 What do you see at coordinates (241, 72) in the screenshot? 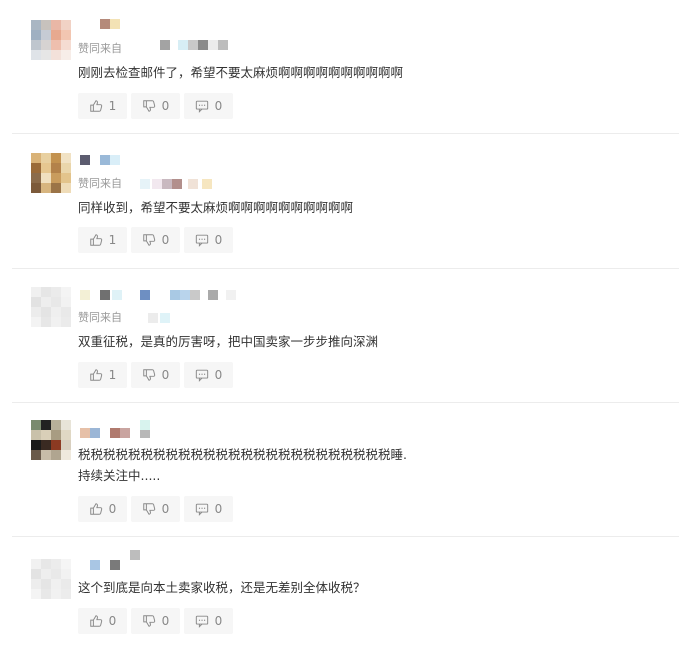
I see `comment-text: 刚刚去检查邮件了，希望不要太麻烦啊啊啊啊啊啊啊啊啊啊` at bounding box center [241, 72].